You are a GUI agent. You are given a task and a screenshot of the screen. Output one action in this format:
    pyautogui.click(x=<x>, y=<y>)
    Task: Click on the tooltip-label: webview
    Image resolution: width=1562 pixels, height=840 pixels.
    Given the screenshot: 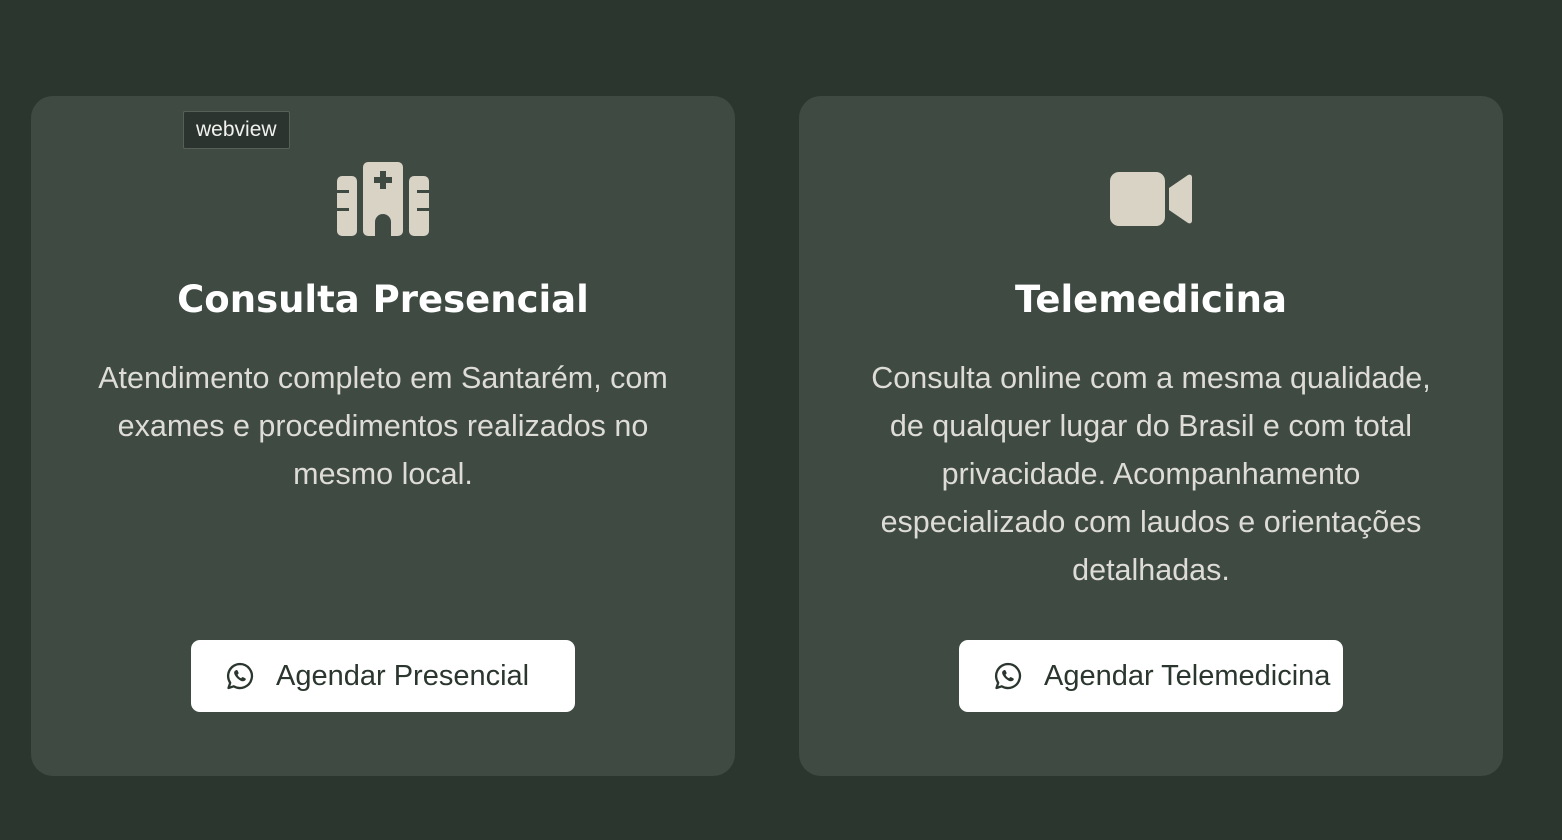 What is the action you would take?
    pyautogui.click(x=236, y=129)
    